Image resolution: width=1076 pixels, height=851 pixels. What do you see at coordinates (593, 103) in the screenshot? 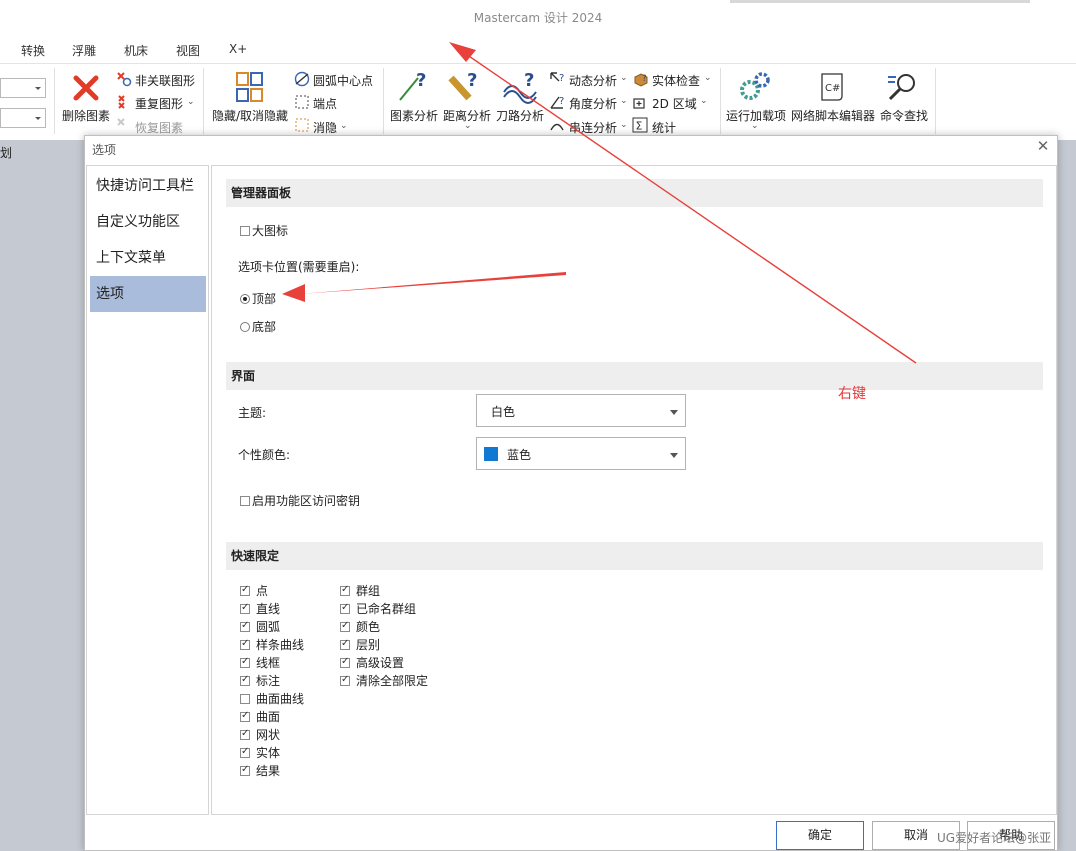
I see `angle-analysis-button: 角度分析` at bounding box center [593, 103].